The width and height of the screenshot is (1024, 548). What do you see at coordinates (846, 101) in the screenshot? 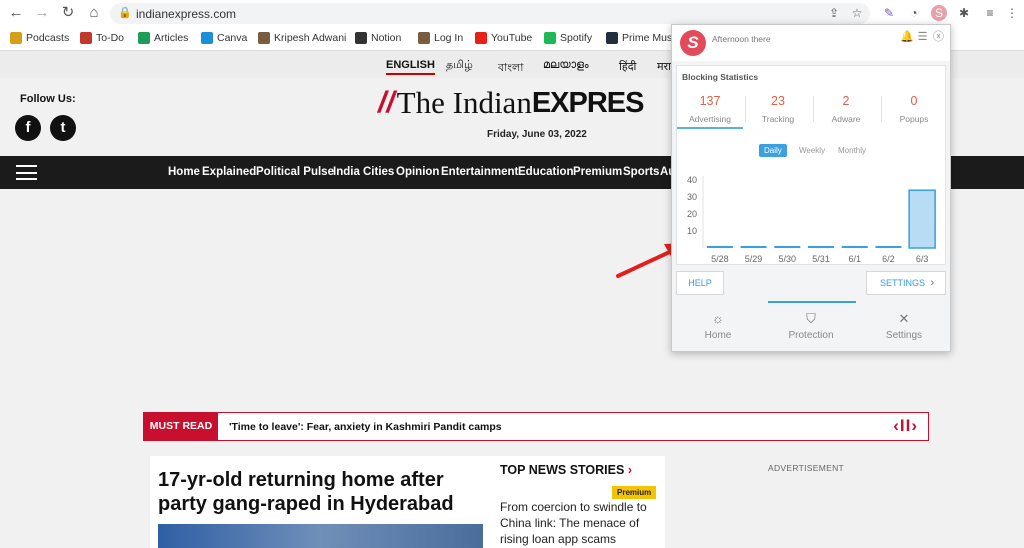
I see `stat-value: 2` at bounding box center [846, 101].